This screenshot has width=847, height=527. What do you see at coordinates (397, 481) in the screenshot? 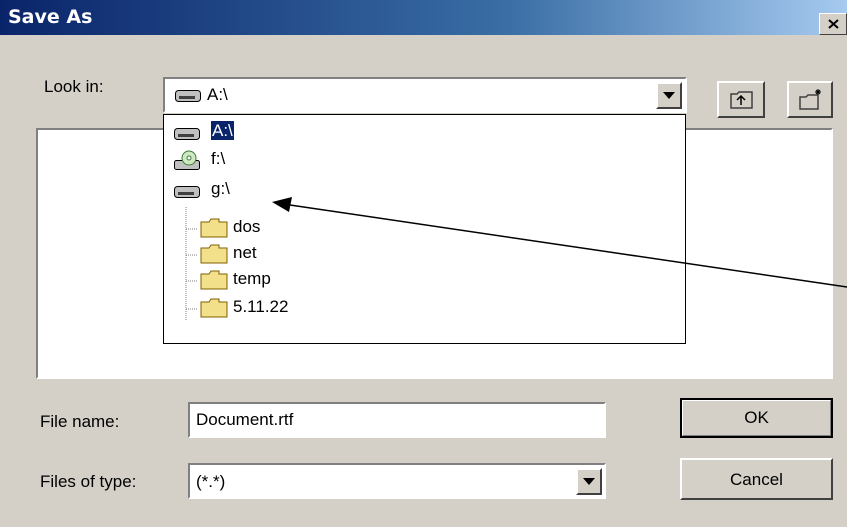
I see `file-type-select: (*.*)` at bounding box center [397, 481].